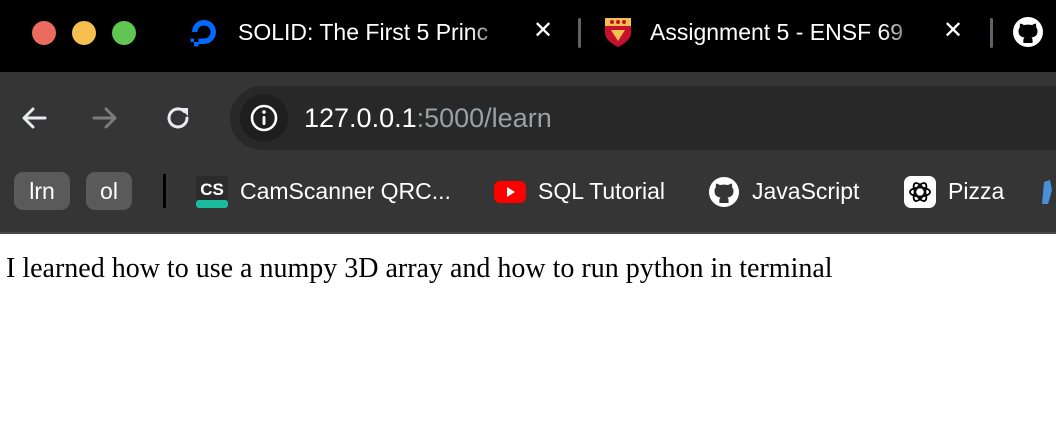 The width and height of the screenshot is (1056, 448). I want to click on camscanner-icon: CS, so click(212, 192).